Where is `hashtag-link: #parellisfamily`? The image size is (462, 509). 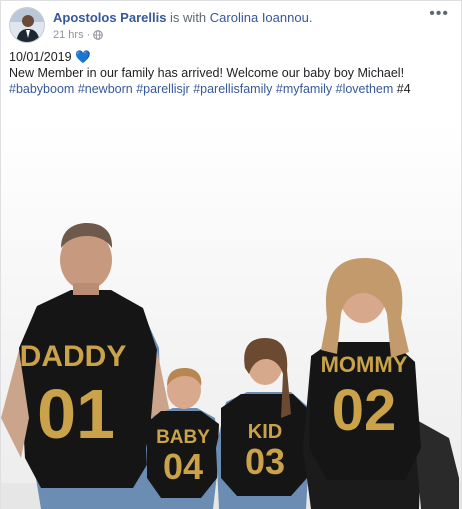
hashtag-link: #parellisfamily is located at coordinates (232, 89).